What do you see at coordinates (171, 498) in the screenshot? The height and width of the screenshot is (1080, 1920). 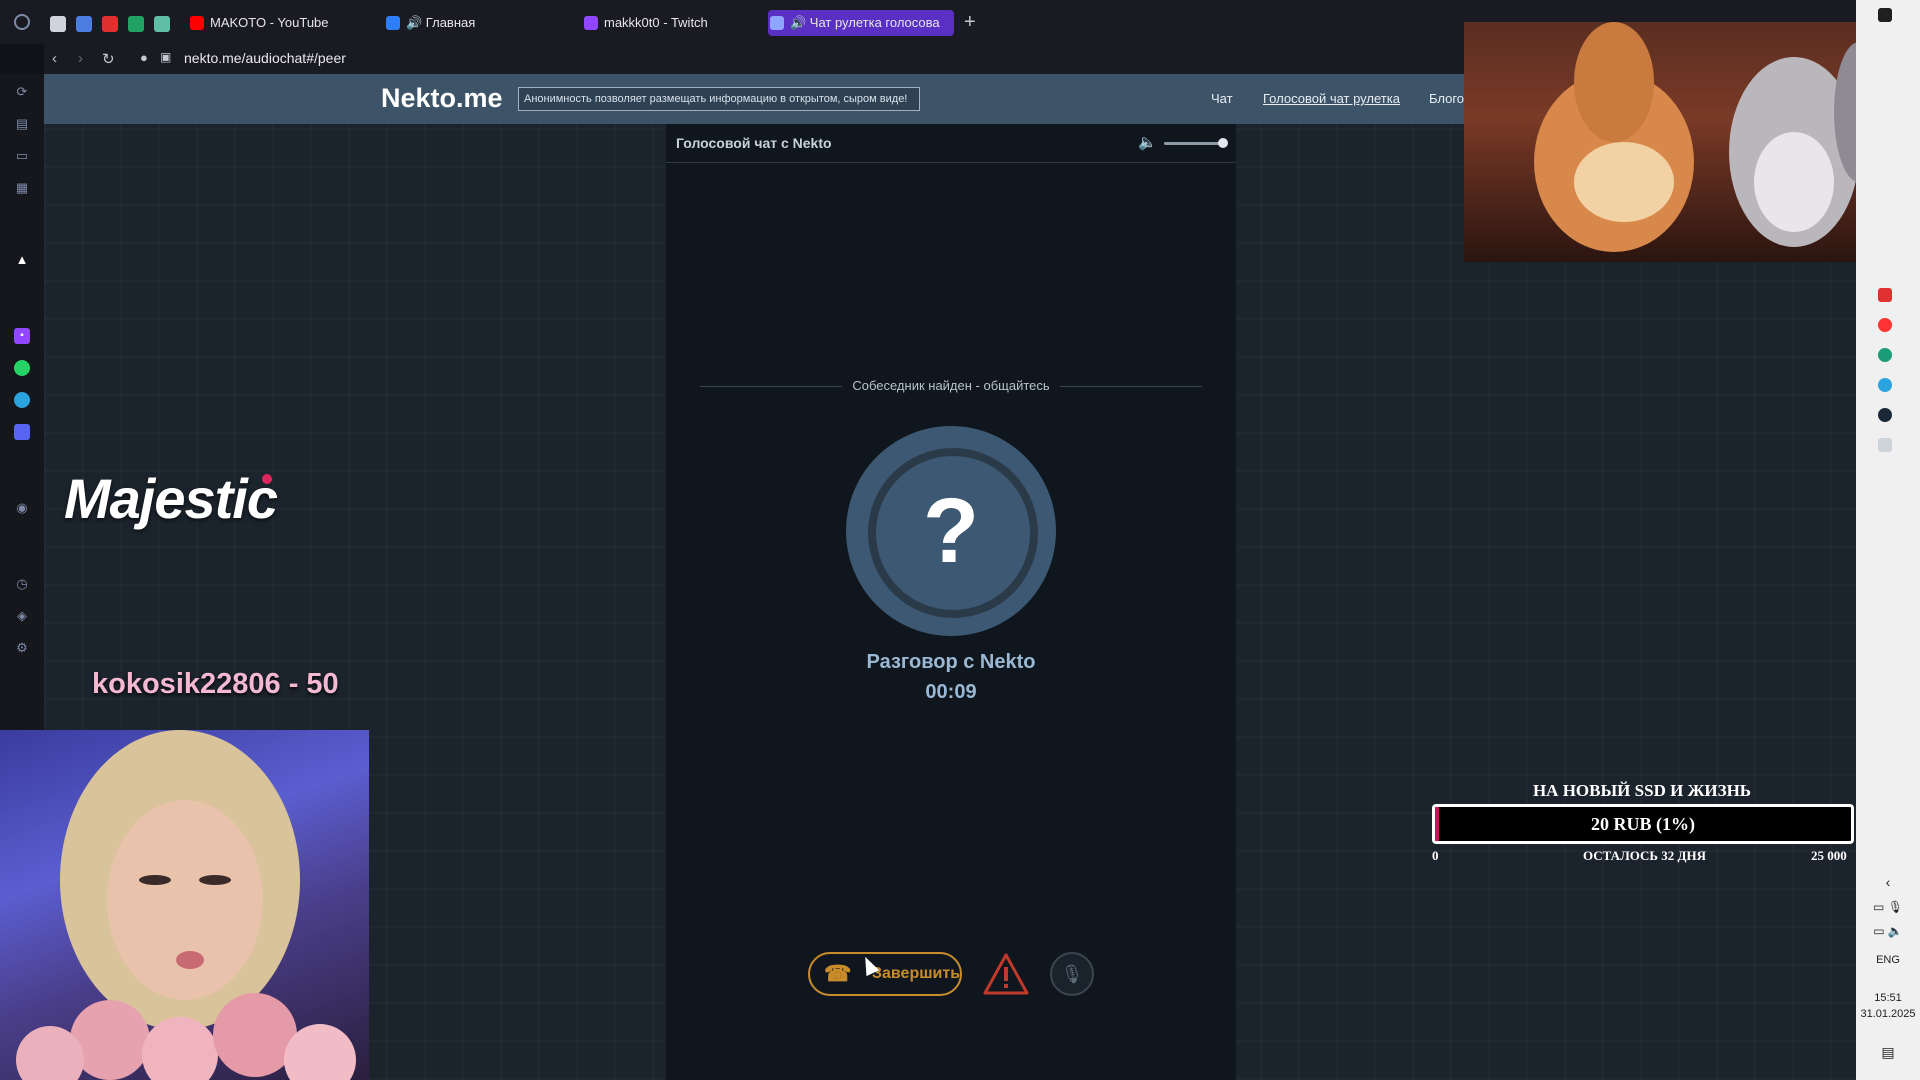 I see `majestic-logo: Majestic` at bounding box center [171, 498].